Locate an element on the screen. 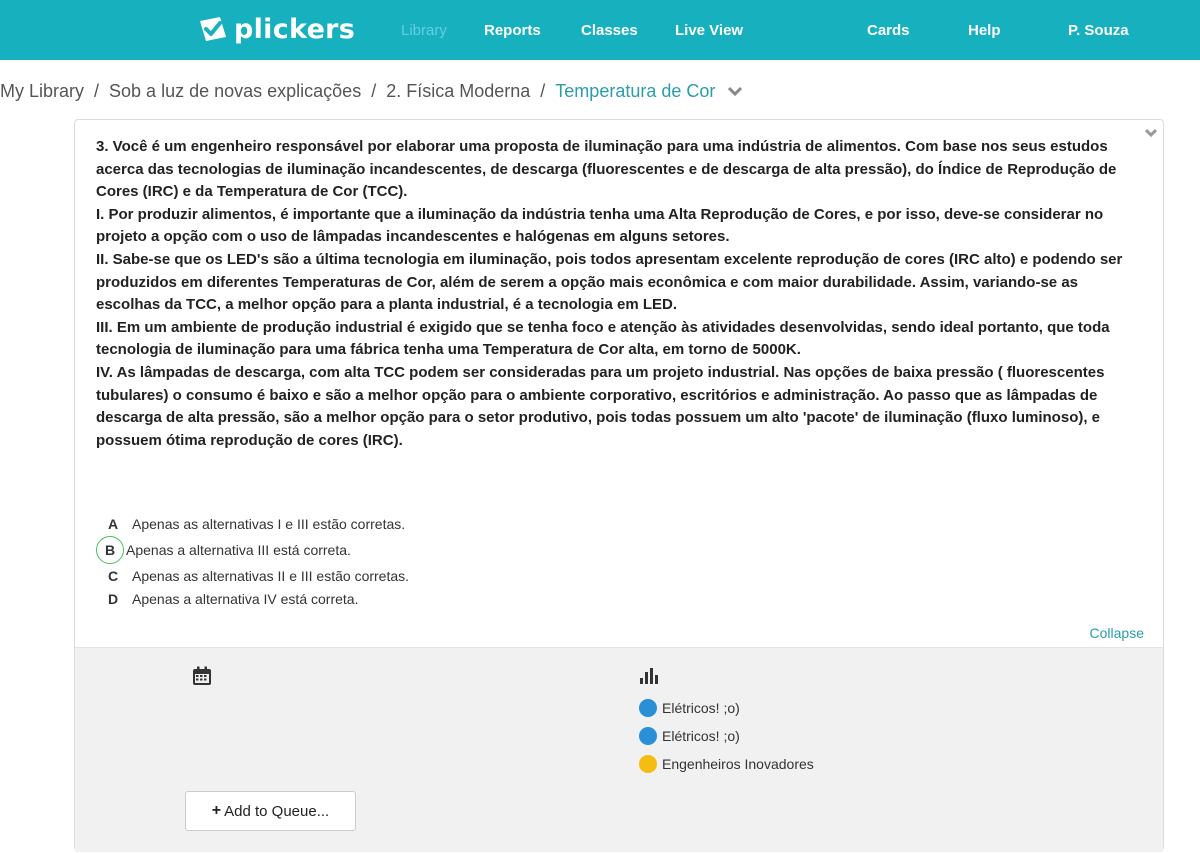  nav-classes: Classes is located at coordinates (609, 30).